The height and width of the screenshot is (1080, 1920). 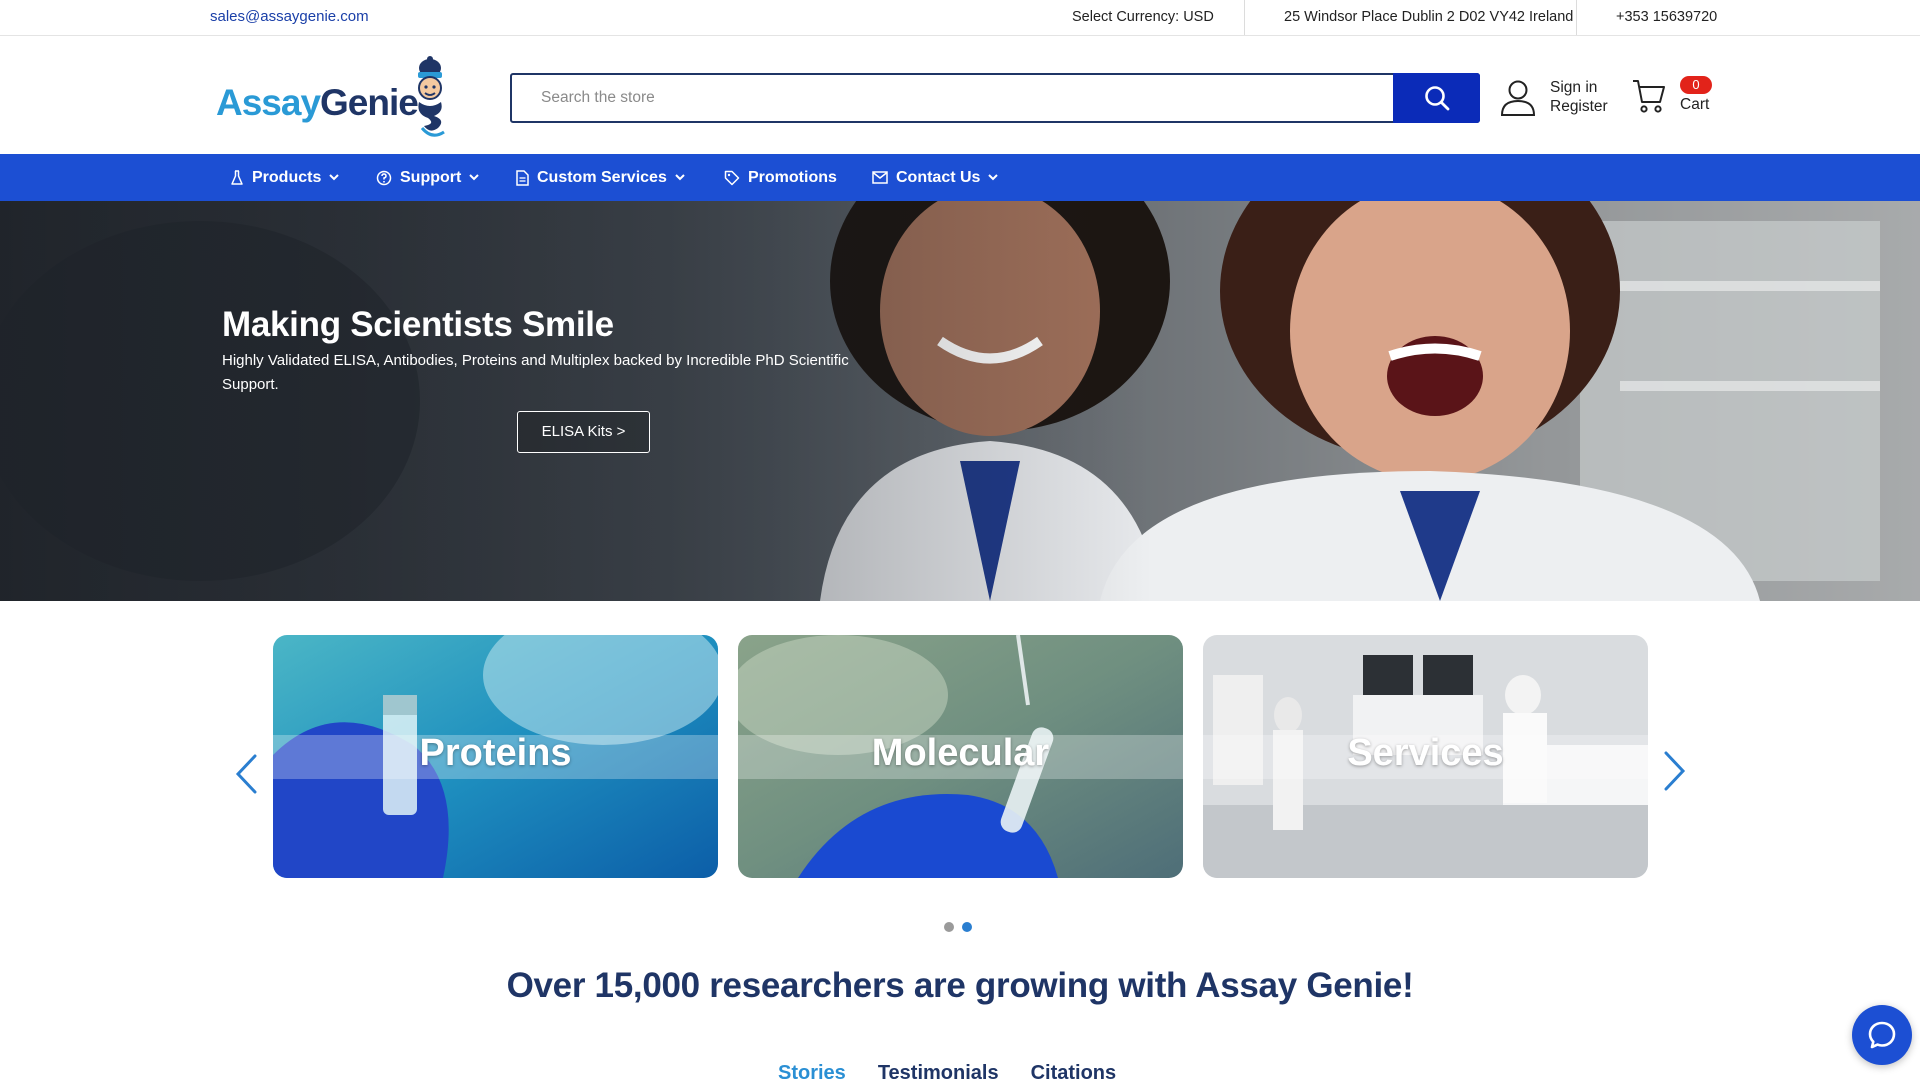 What do you see at coordinates (1666, 17) in the screenshot?
I see `phone-link: +353 15639720` at bounding box center [1666, 17].